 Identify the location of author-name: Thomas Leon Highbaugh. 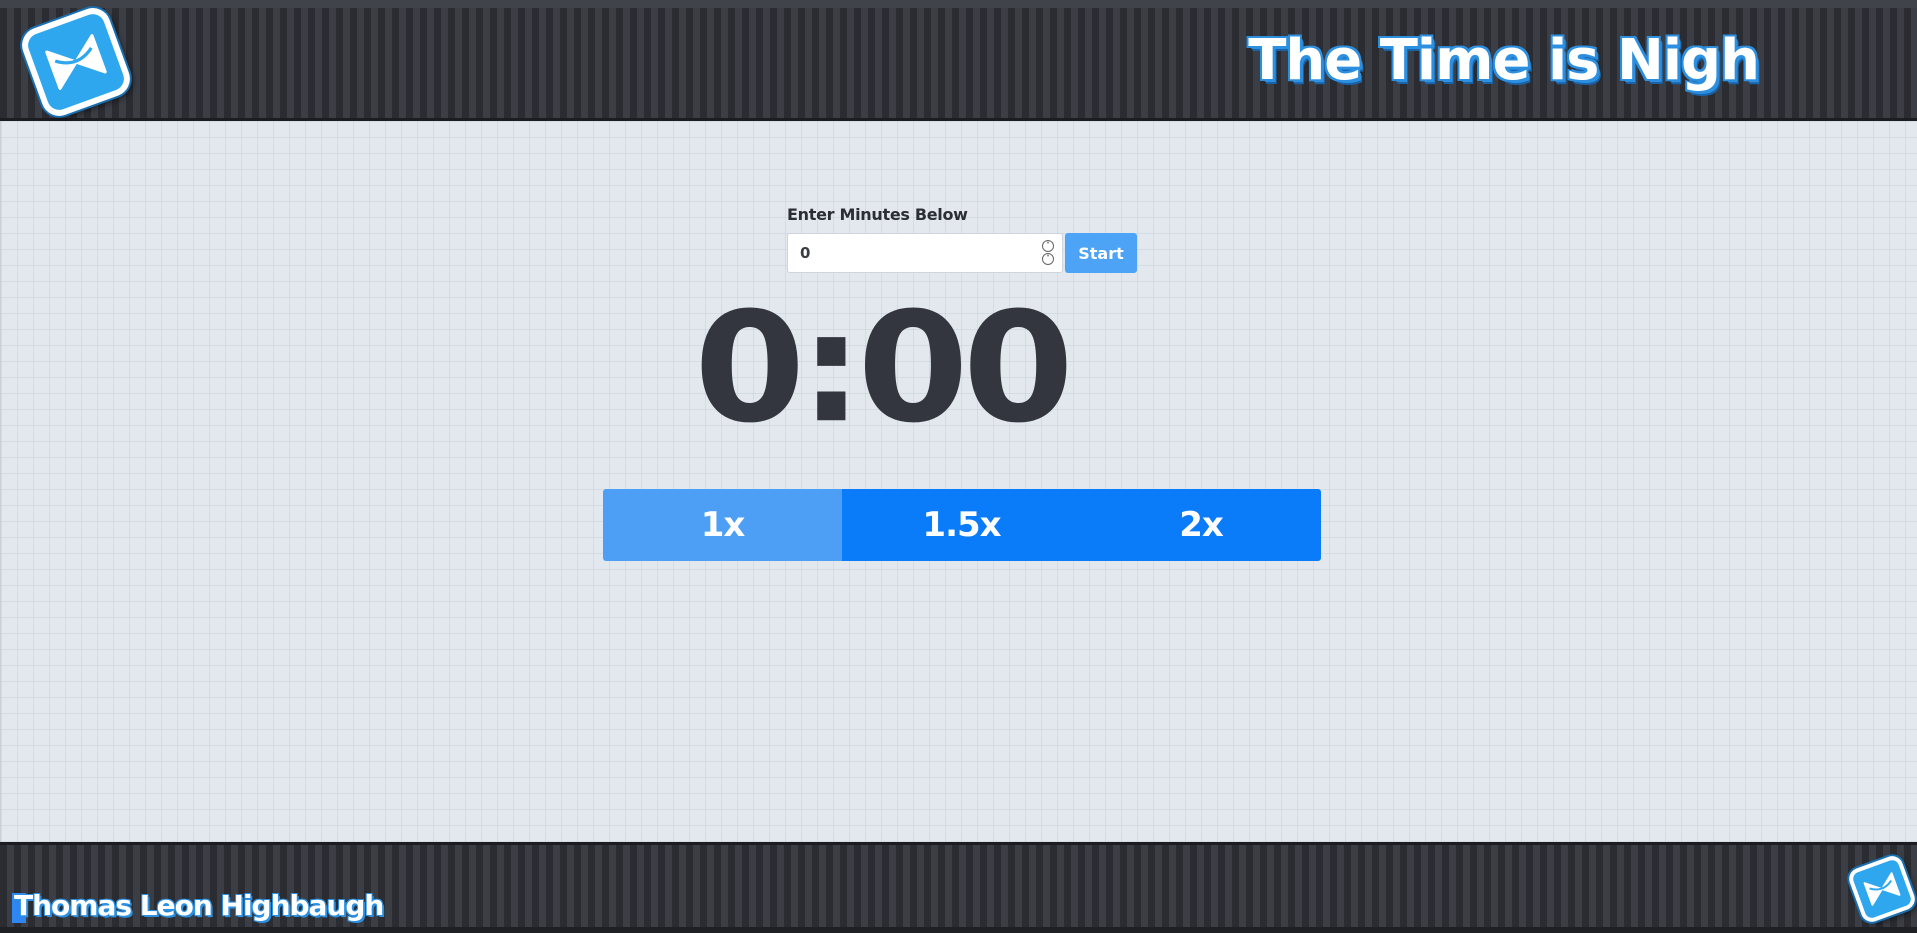
(199, 905).